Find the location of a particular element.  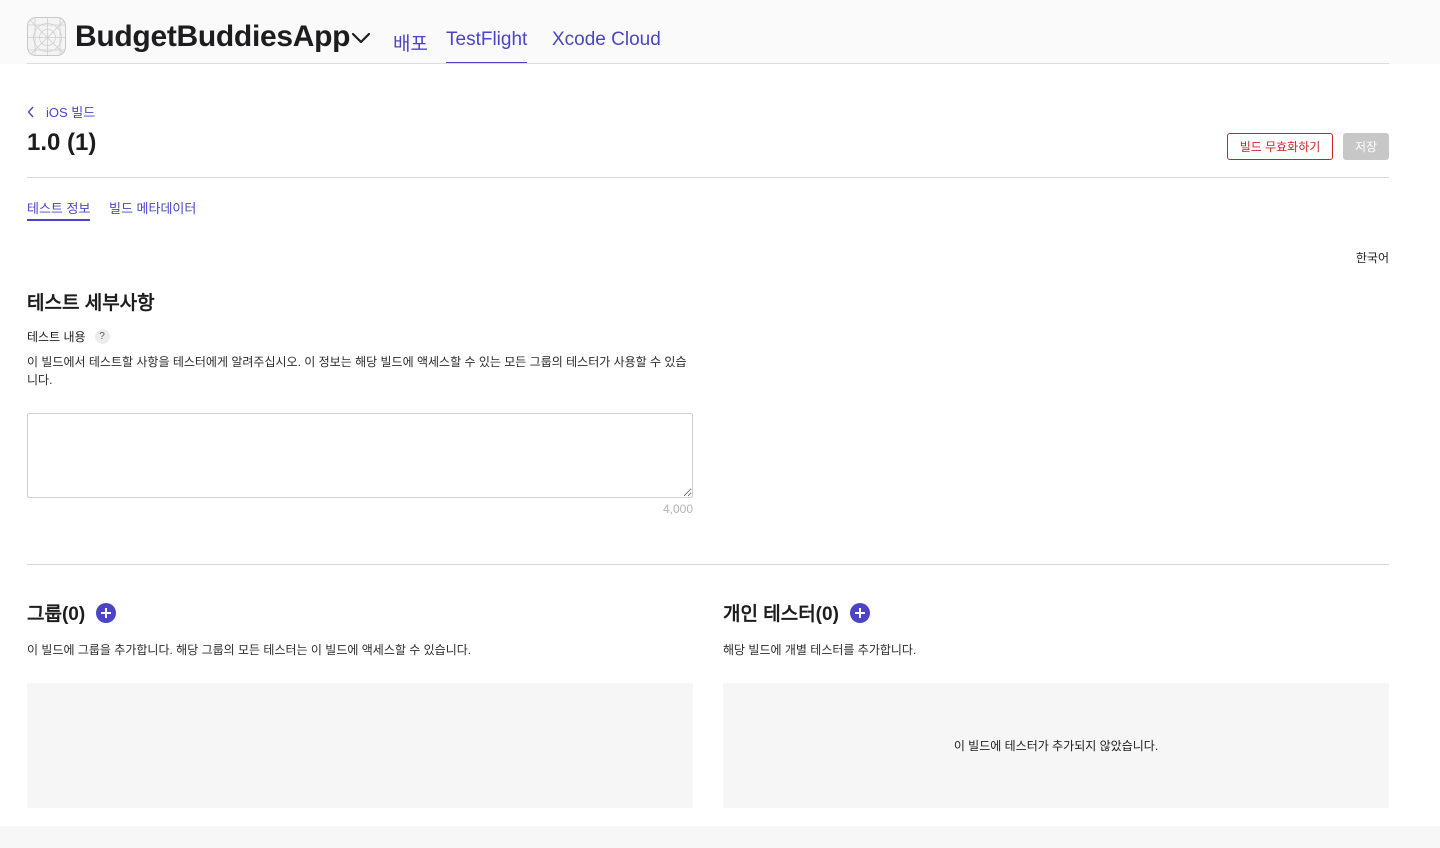

page-title: 1.0 (1) is located at coordinates (62, 142).